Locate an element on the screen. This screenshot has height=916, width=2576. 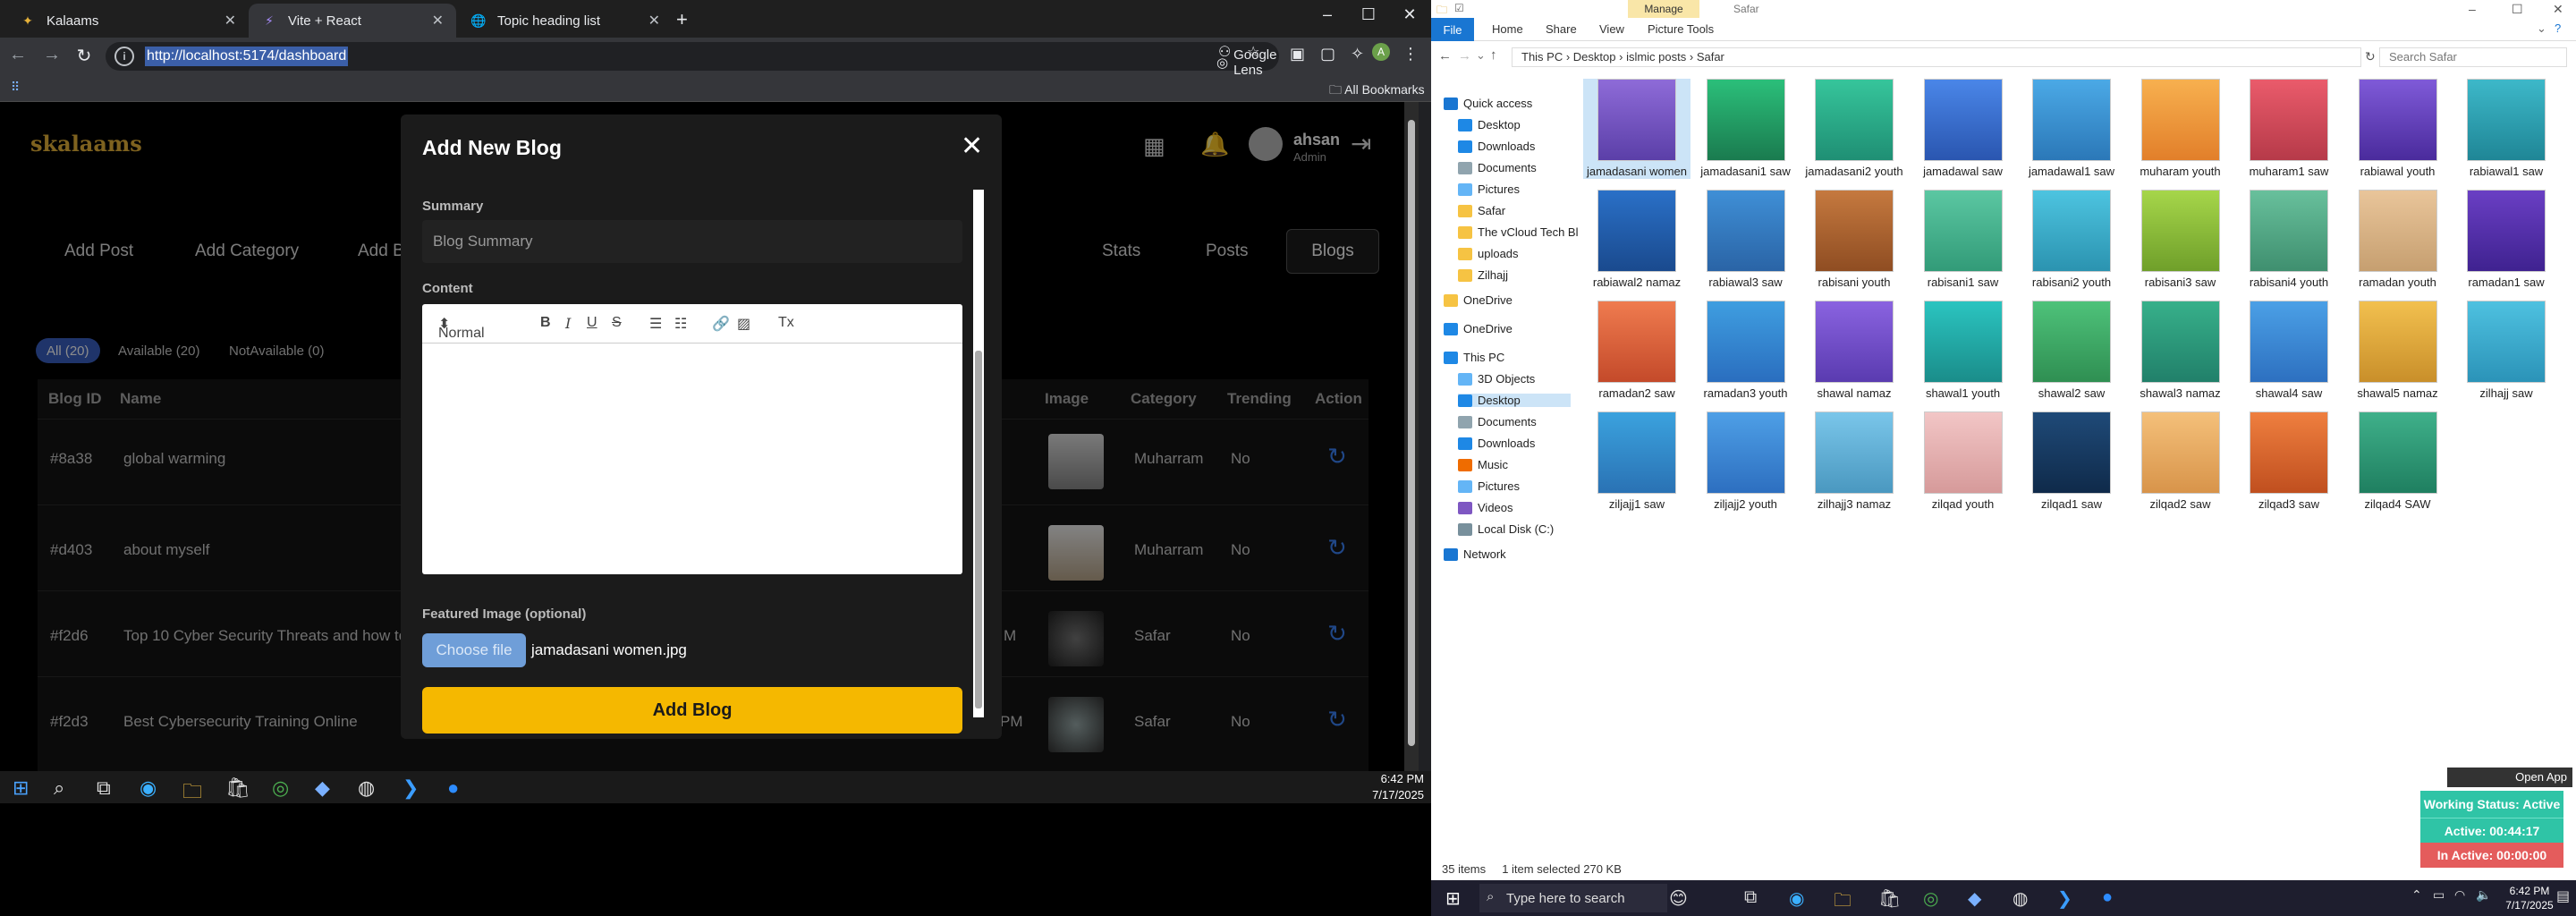
tab-share: Share is located at coordinates (1561, 29).